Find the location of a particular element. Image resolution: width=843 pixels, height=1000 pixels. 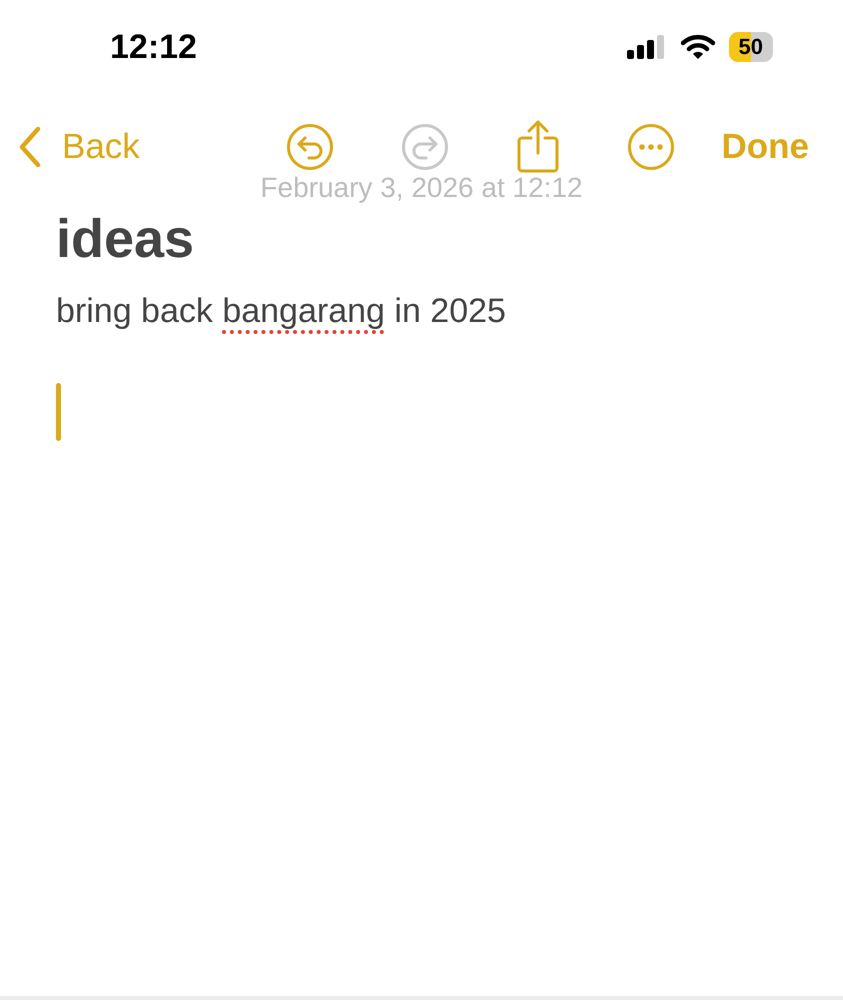

note-text: bring back bangarang in 2025 is located at coordinates (281, 311).